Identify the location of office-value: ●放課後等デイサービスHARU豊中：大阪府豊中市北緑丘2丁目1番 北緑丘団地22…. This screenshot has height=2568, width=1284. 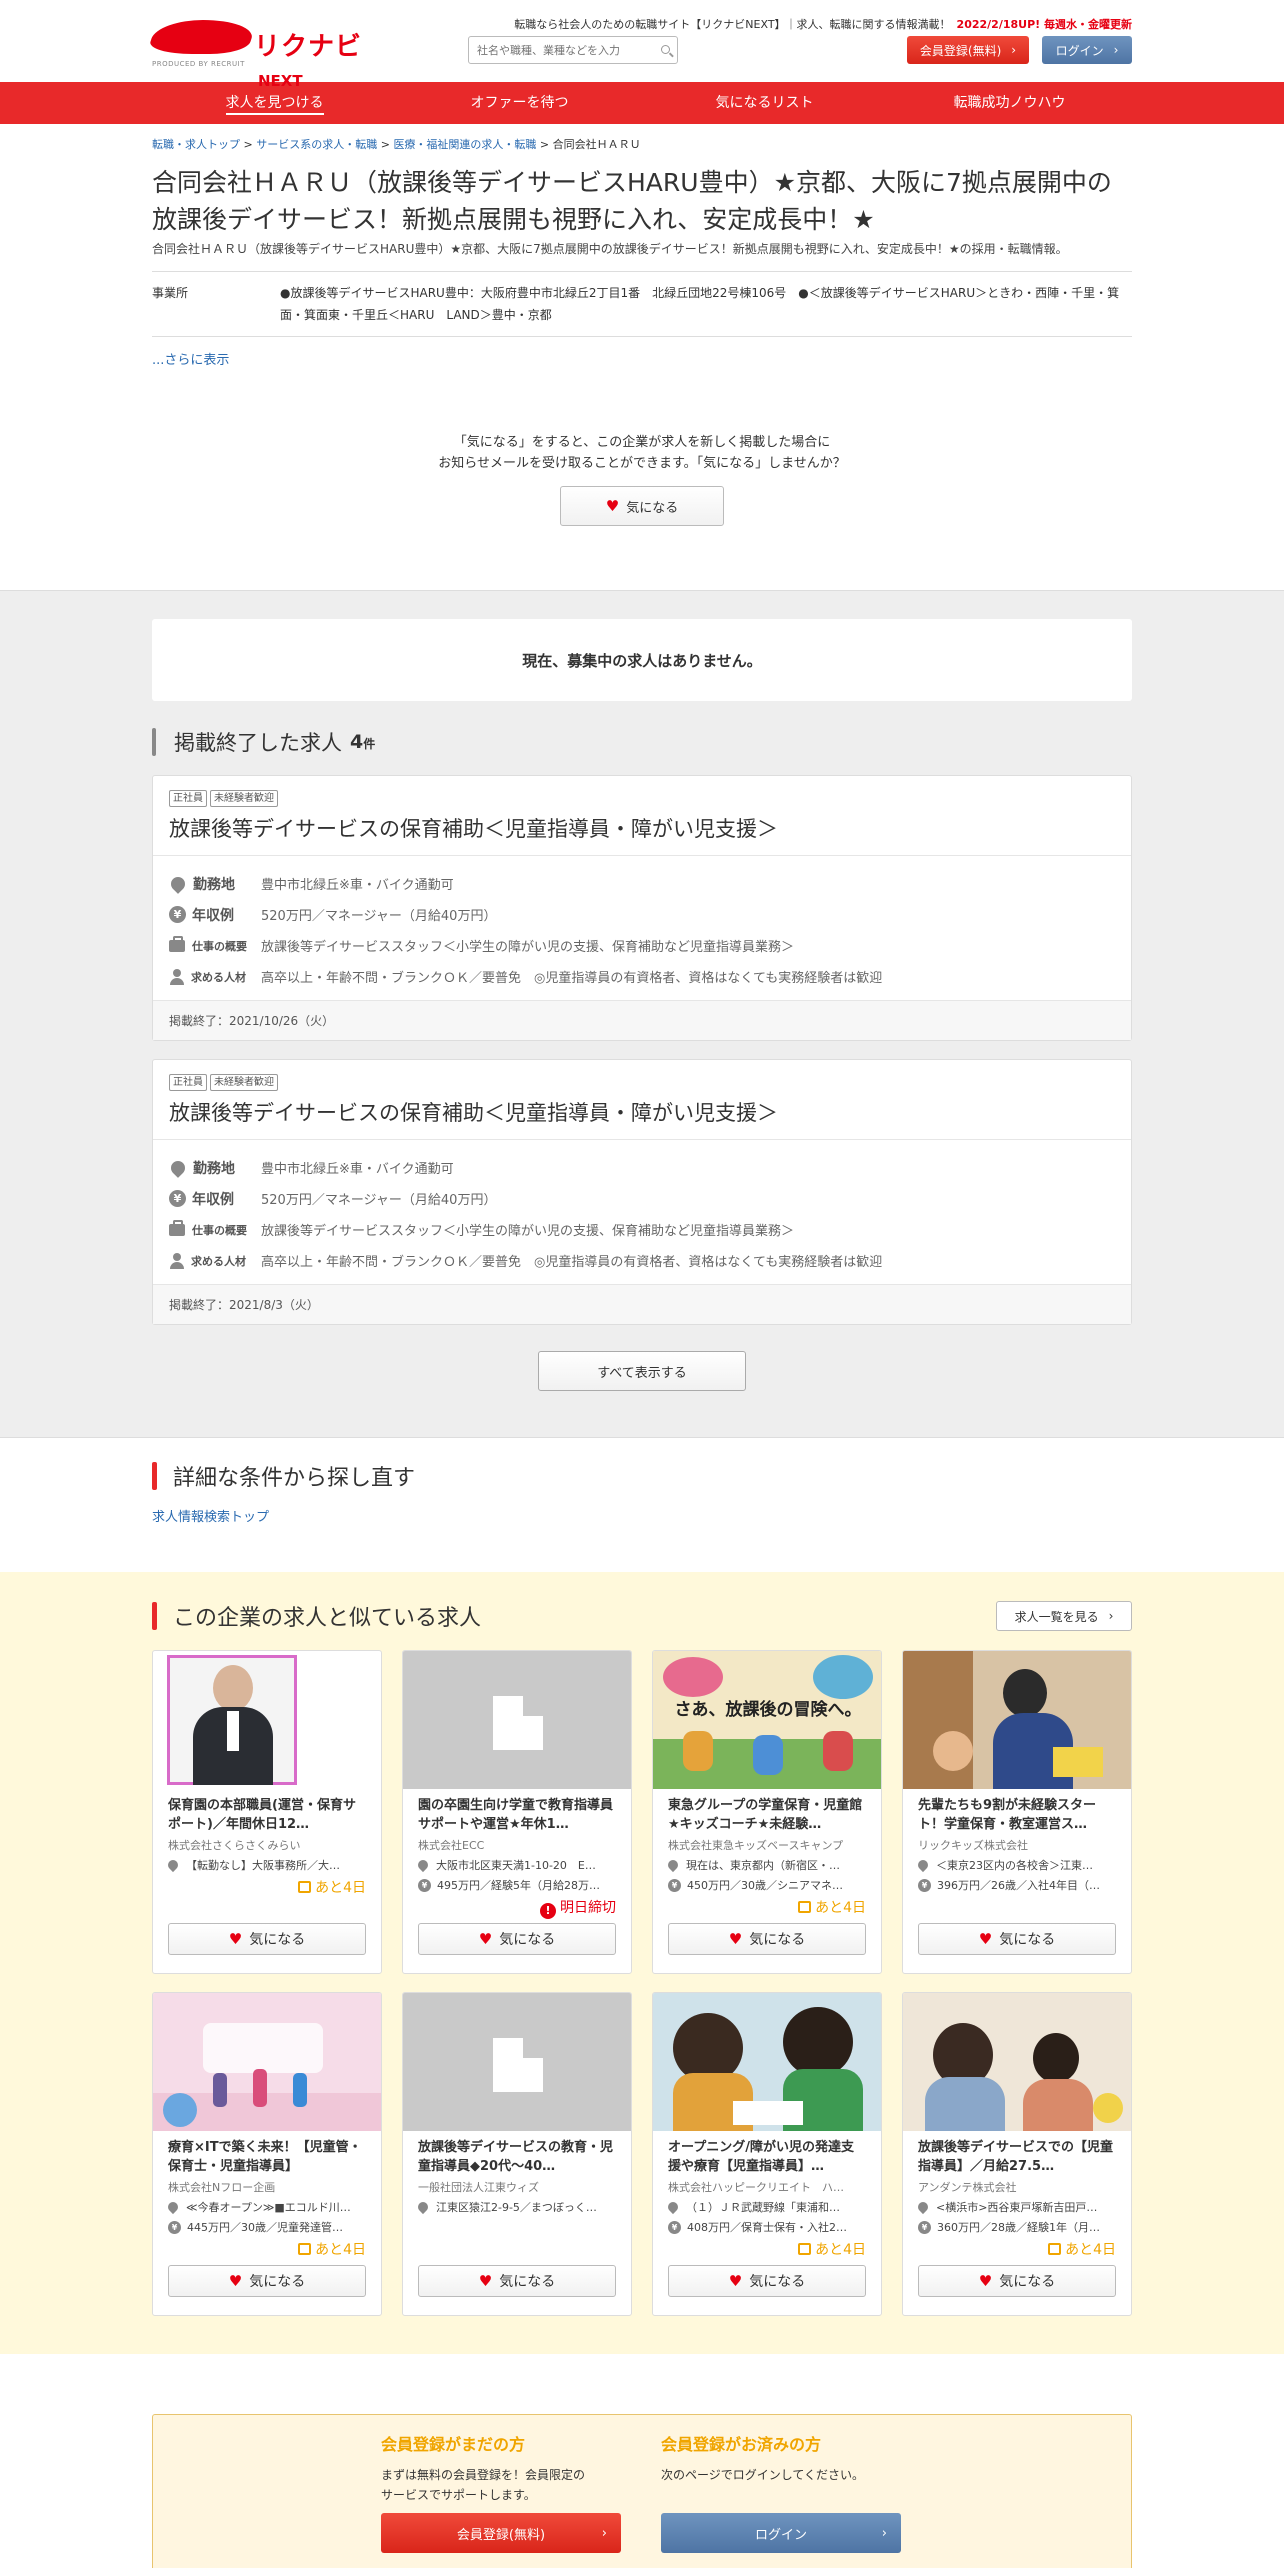
(700, 304).